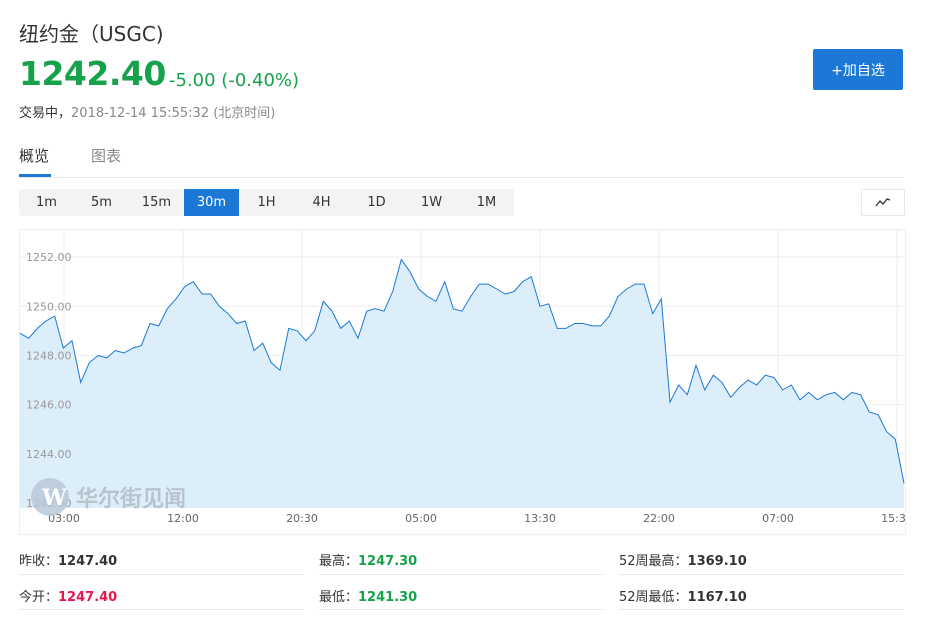  What do you see at coordinates (653, 561) in the screenshot?
I see `stat-label: 52周最高：` at bounding box center [653, 561].